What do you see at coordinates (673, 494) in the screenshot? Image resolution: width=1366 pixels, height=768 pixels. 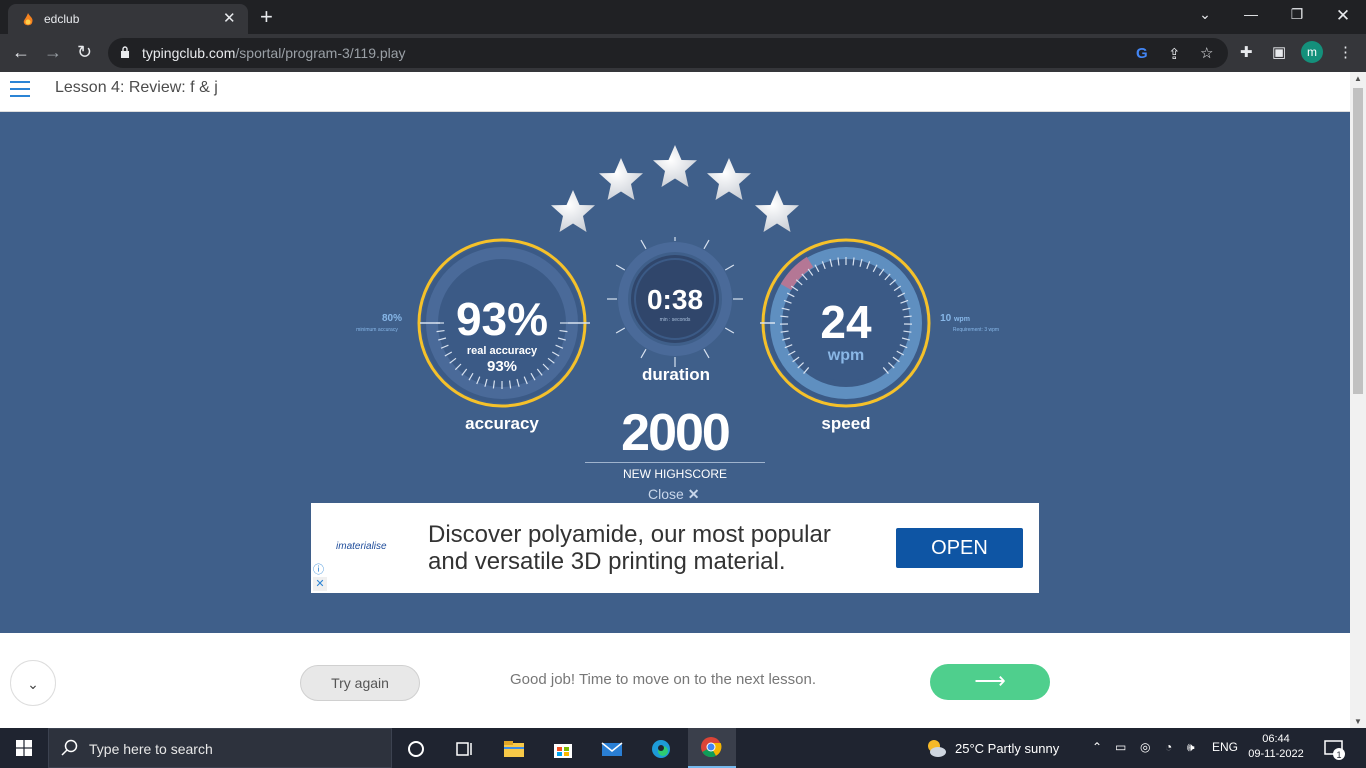 I see `close-button: Close ✕` at bounding box center [673, 494].